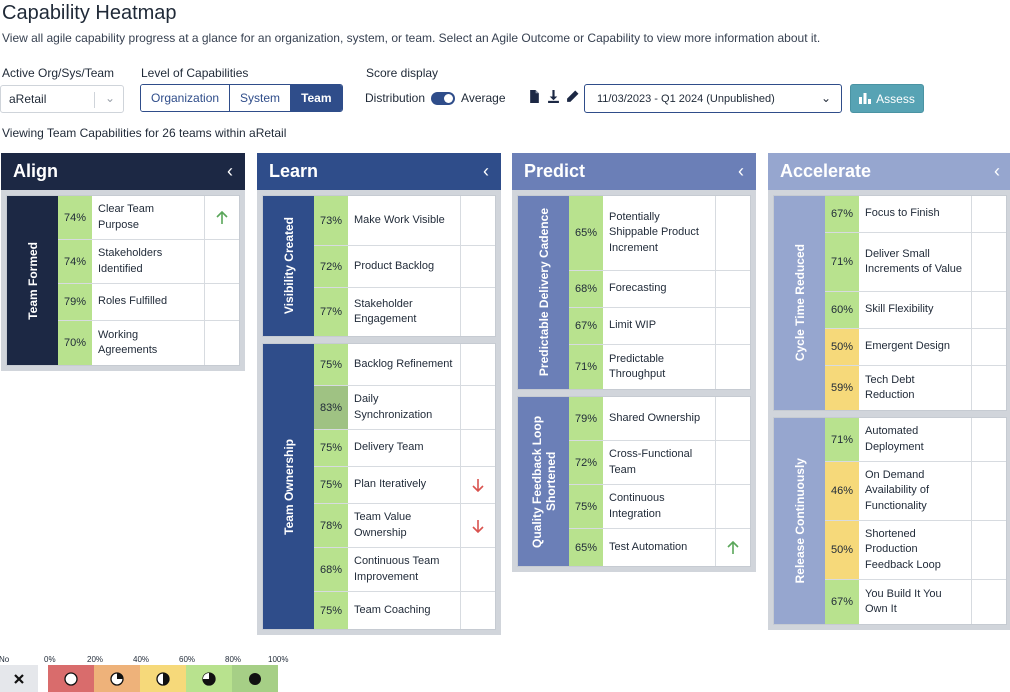 This screenshot has height=692, width=1010. What do you see at coordinates (404, 312) in the screenshot?
I see `capability-row: 77% Stakeholder Engagement` at bounding box center [404, 312].